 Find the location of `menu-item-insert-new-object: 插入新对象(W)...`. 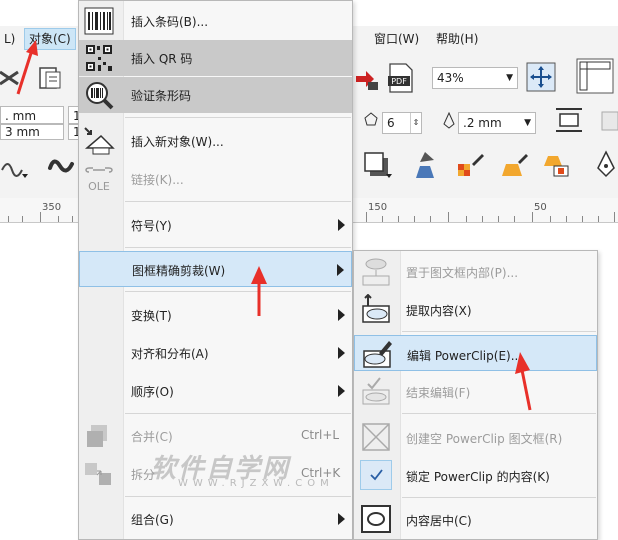

menu-item-insert-new-object: 插入新对象(W)... is located at coordinates (215, 141).